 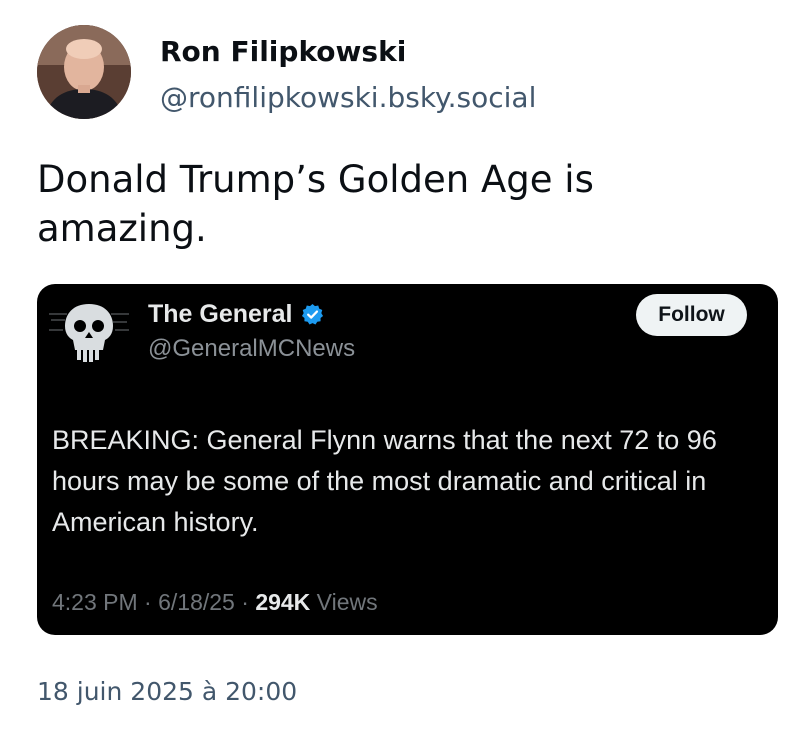 What do you see at coordinates (348, 98) in the screenshot?
I see `author-handle: @ronfilipkowski.bsky.social` at bounding box center [348, 98].